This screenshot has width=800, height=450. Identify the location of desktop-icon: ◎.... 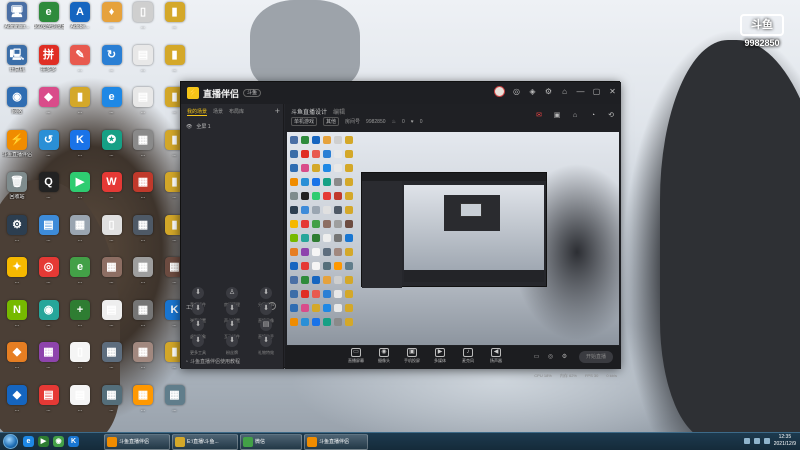
(49, 279).